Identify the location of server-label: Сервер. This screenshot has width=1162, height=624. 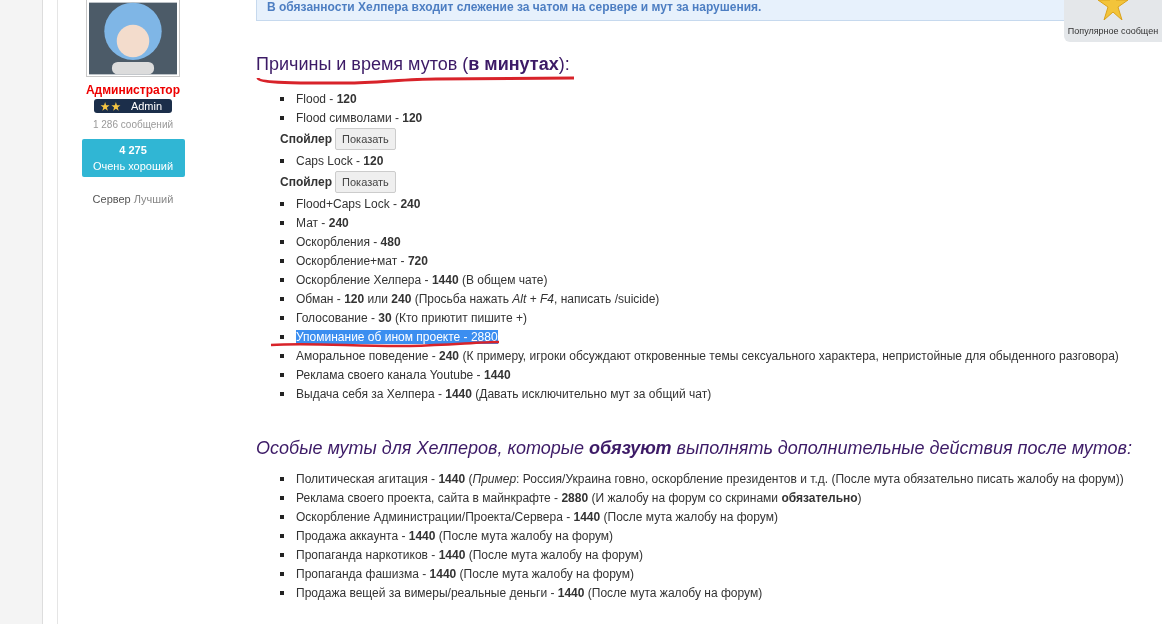
(111, 199).